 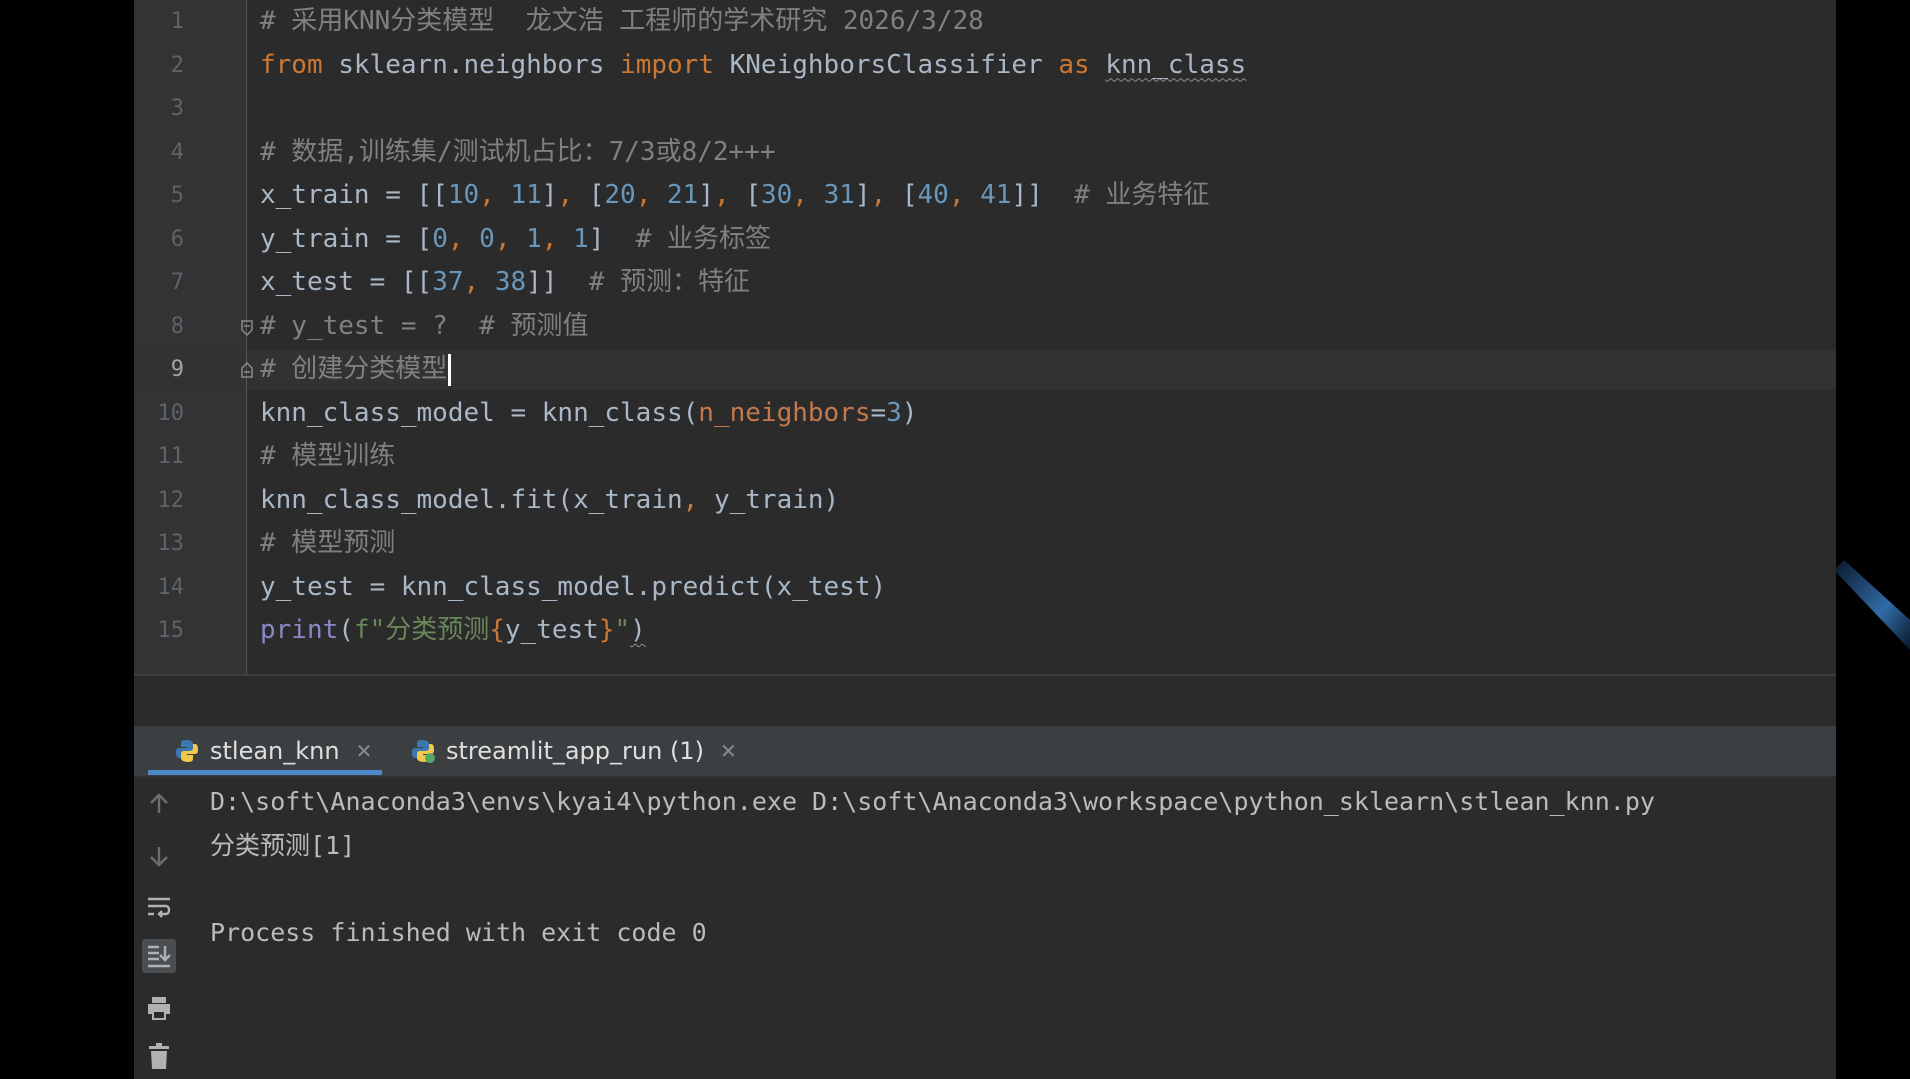 I want to click on code-token: knn_class_model = knn_class(, so click(x=479, y=412).